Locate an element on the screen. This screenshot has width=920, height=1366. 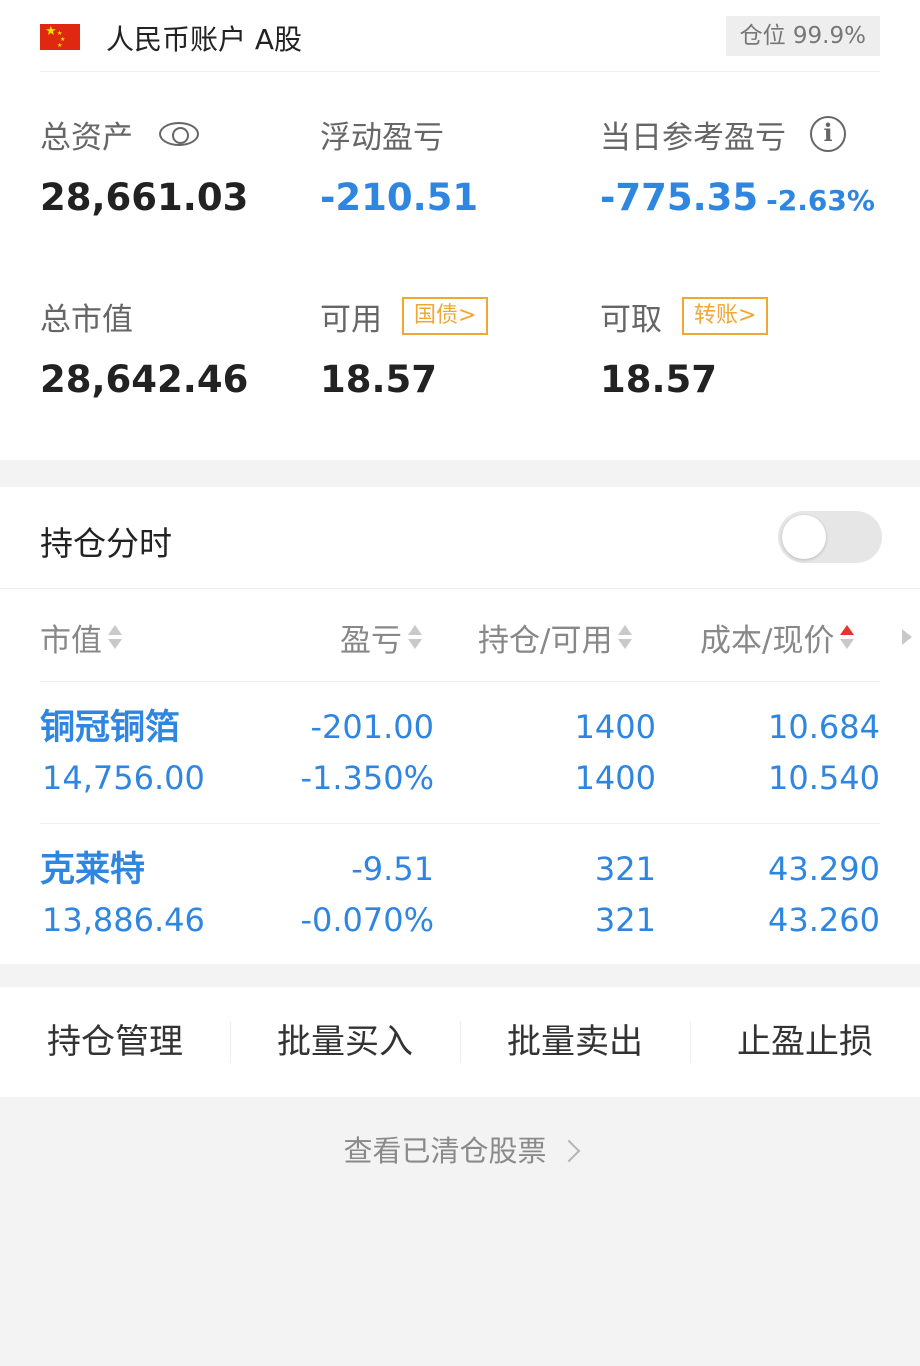
market-value-label: 总市值 is located at coordinates (86, 319).